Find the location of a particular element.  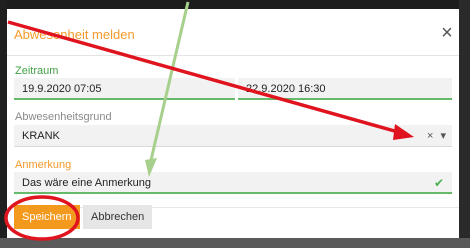

select-controls: × ▾ is located at coordinates (436, 136).